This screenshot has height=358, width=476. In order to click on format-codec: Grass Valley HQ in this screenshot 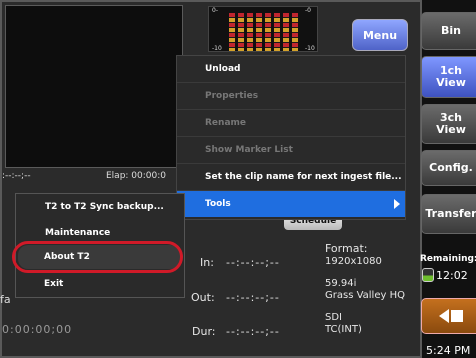, I will do `click(365, 295)`.